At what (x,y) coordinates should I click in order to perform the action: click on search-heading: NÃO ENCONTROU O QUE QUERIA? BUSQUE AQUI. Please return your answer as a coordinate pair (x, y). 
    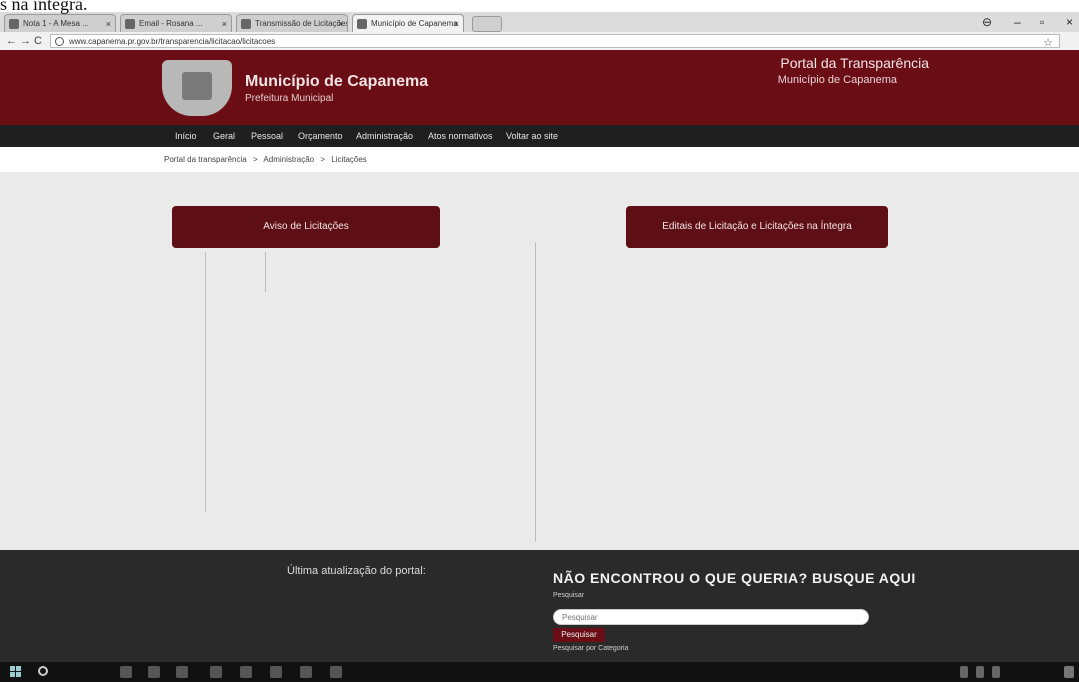
    Looking at the image, I should click on (734, 578).